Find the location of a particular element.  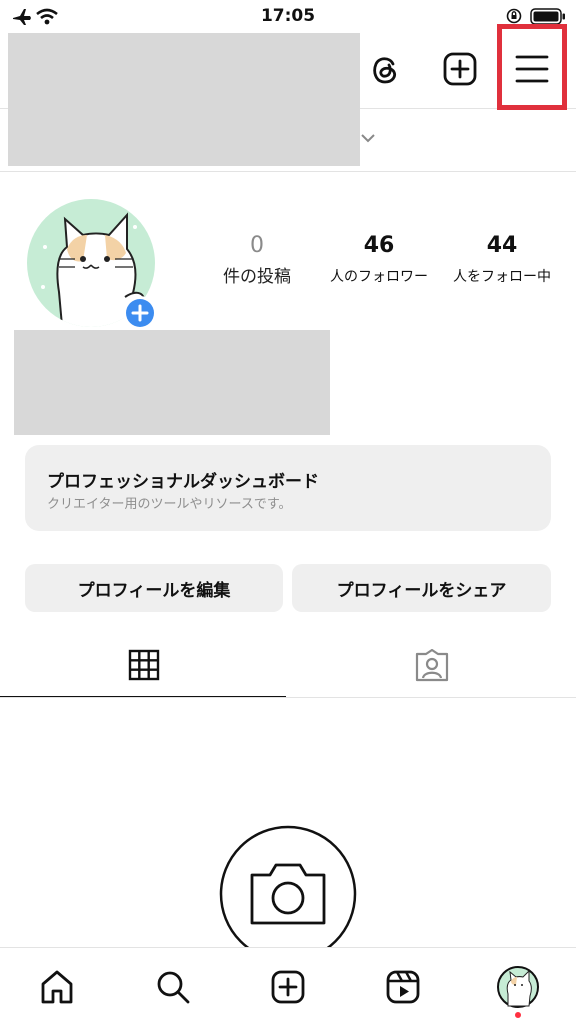

threads-icon is located at coordinates (385, 70).